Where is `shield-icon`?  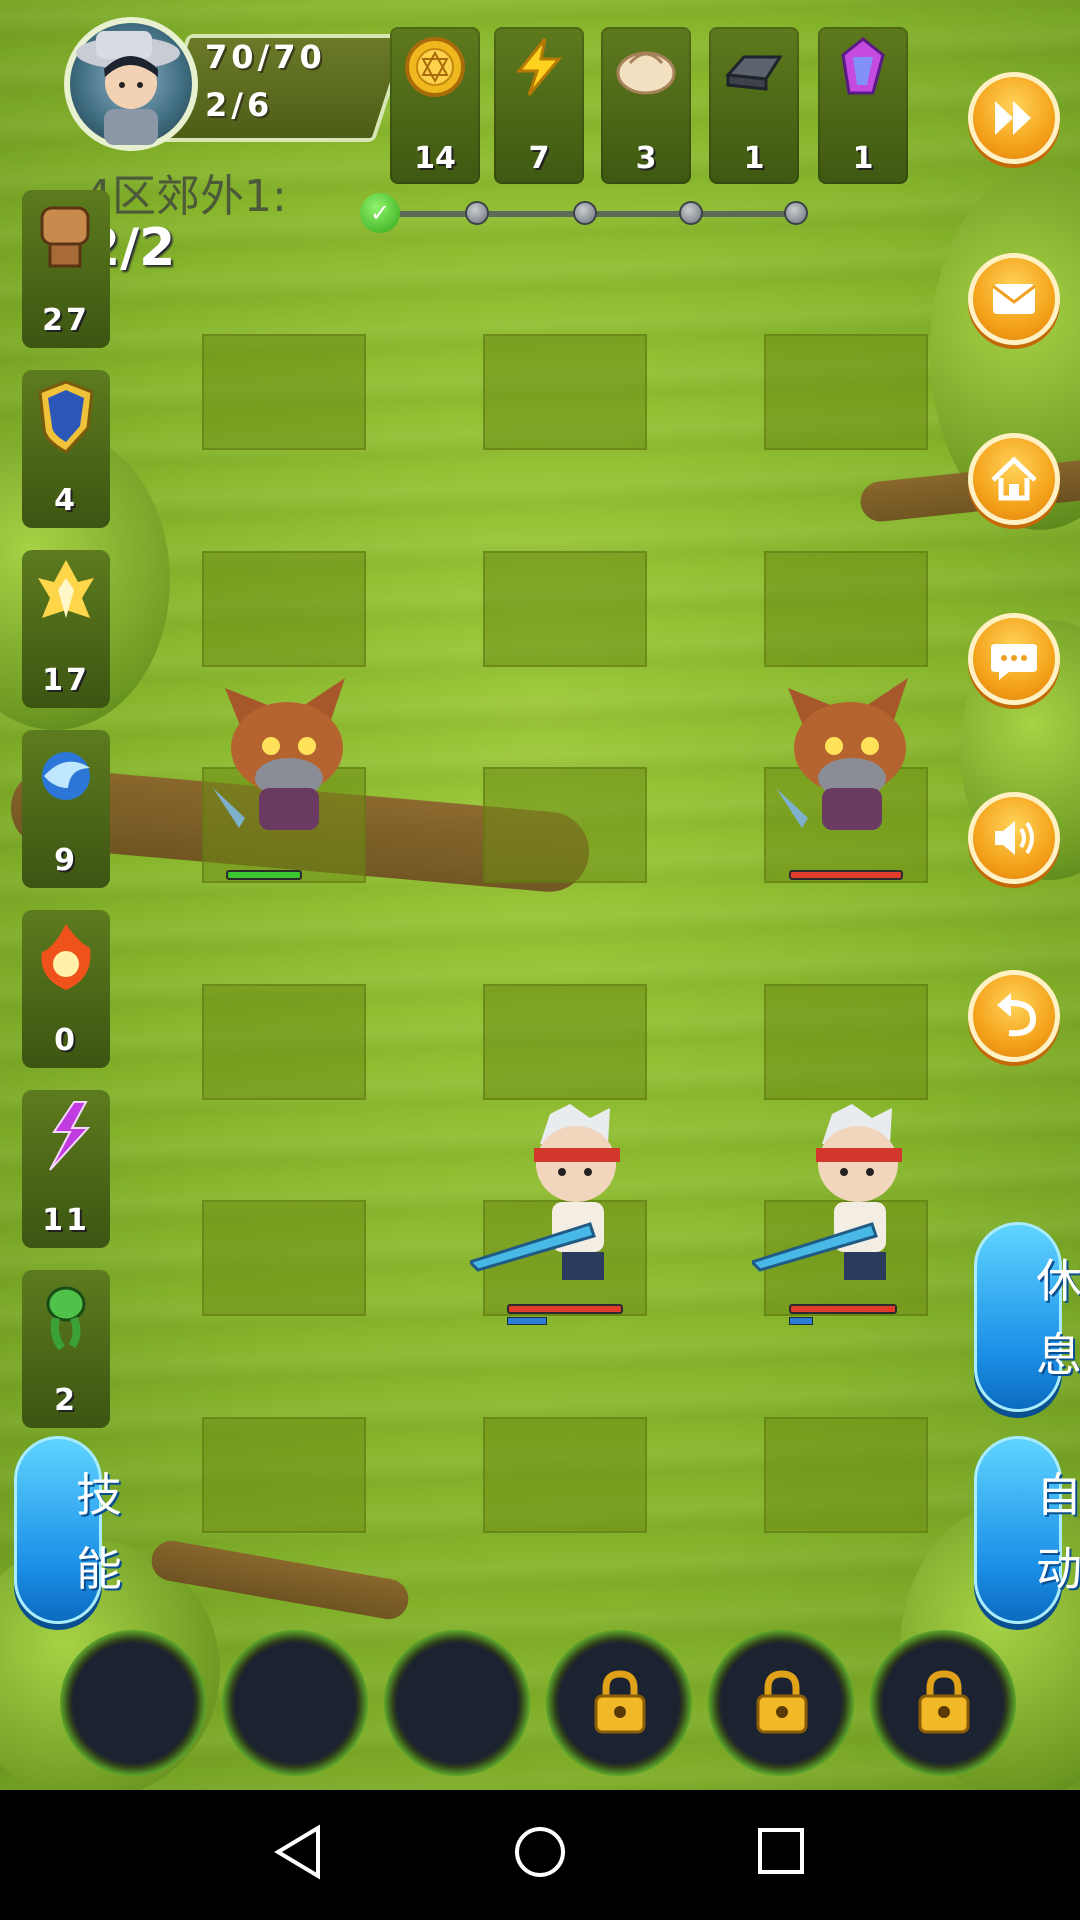 shield-icon is located at coordinates (66, 417).